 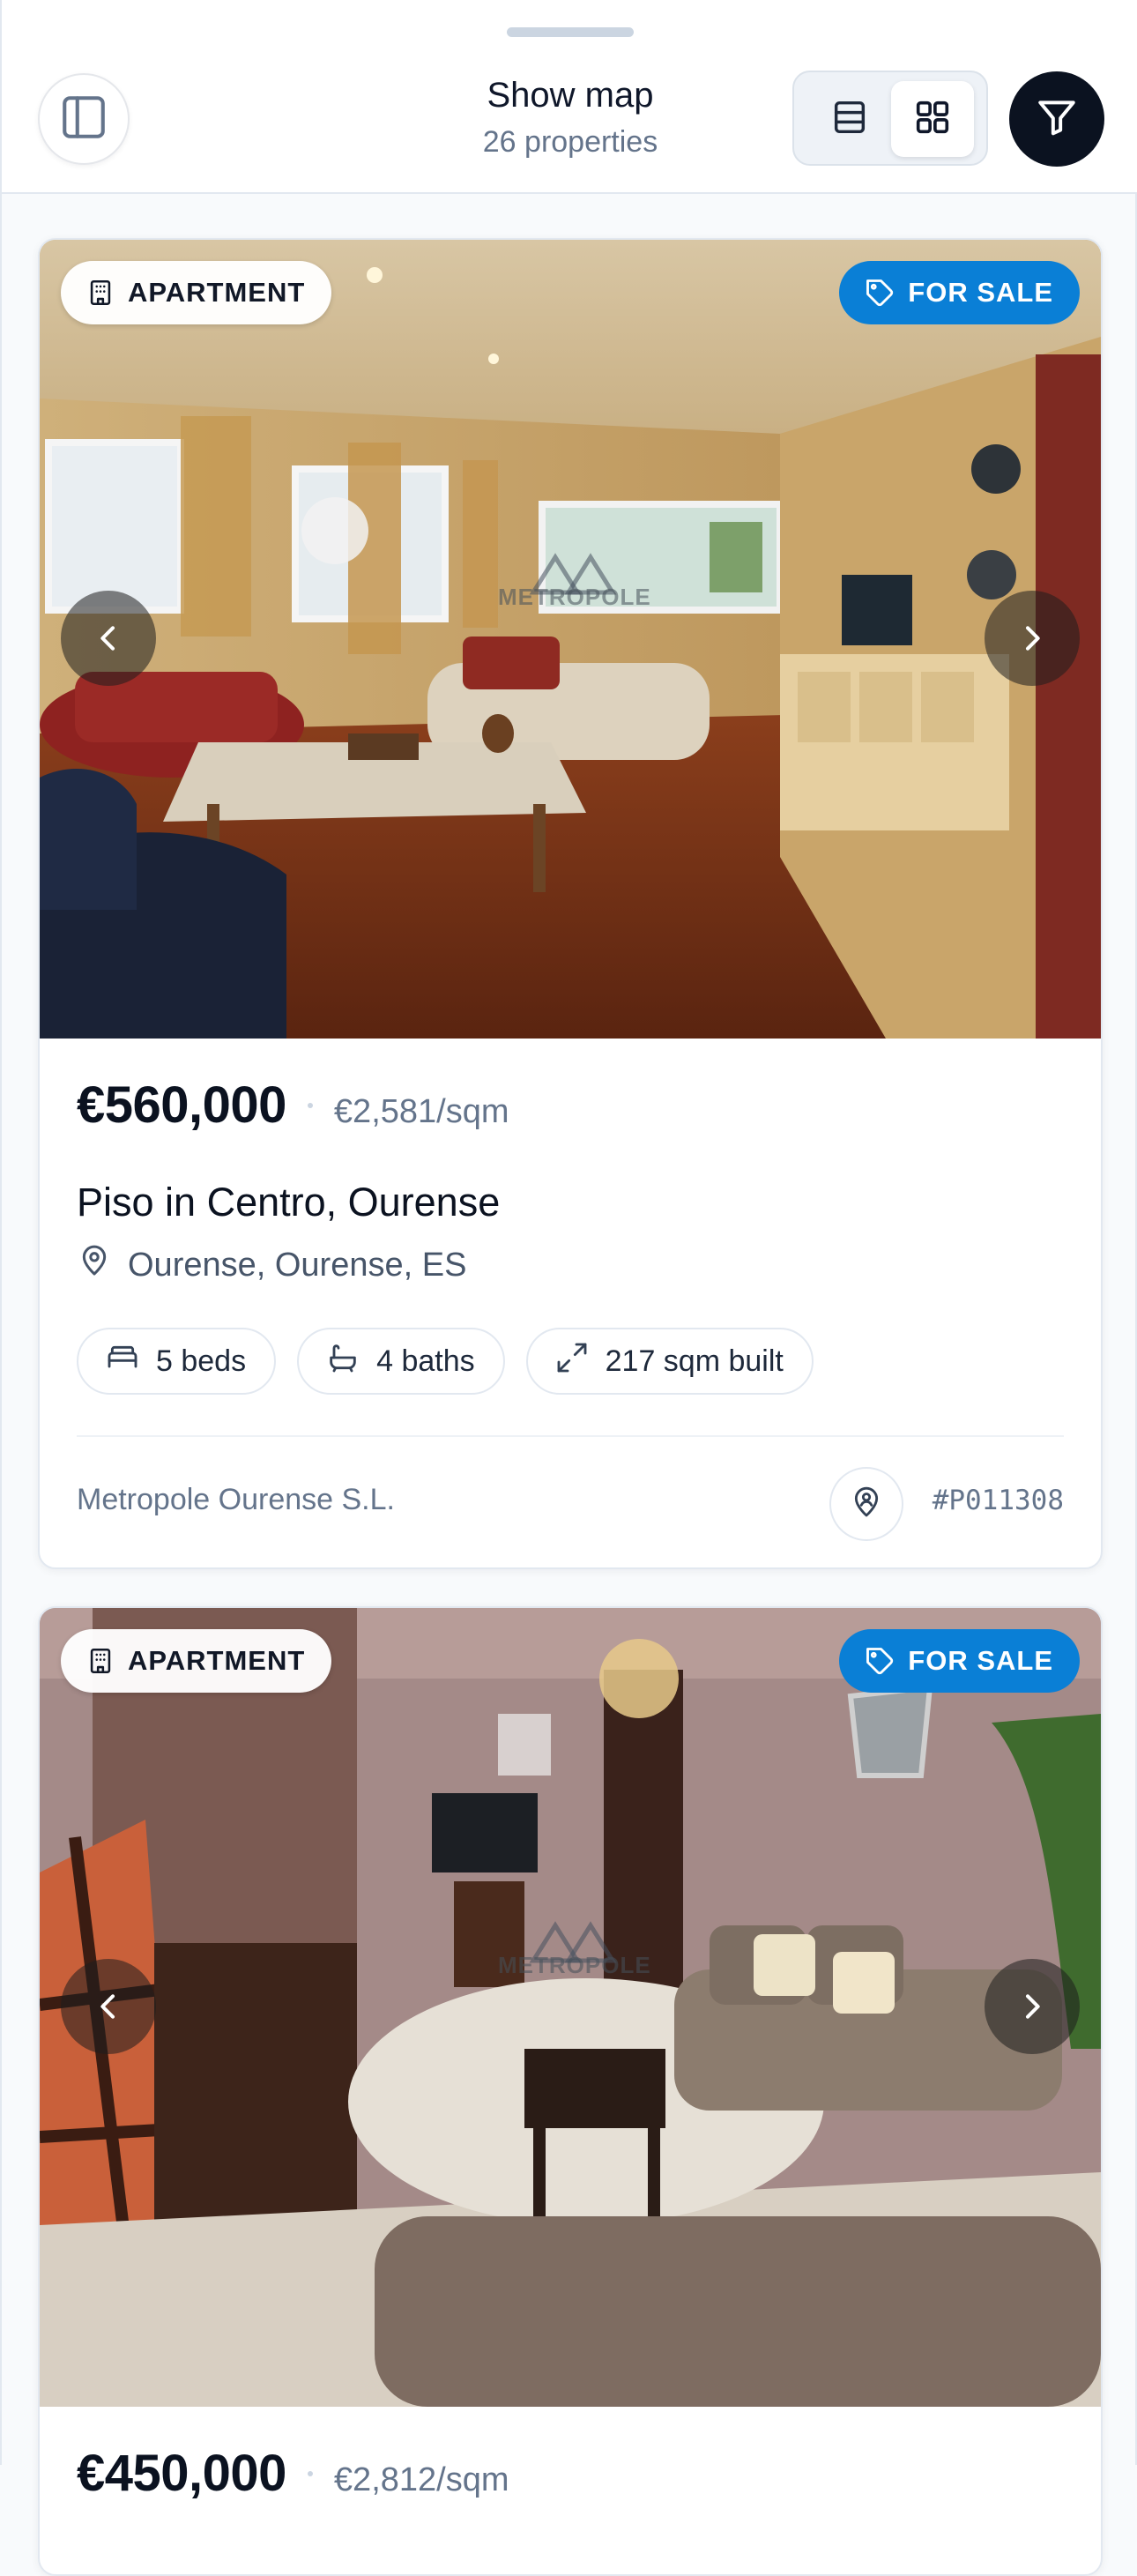 I want to click on area-chip: 217 sqm built, so click(x=669, y=1361).